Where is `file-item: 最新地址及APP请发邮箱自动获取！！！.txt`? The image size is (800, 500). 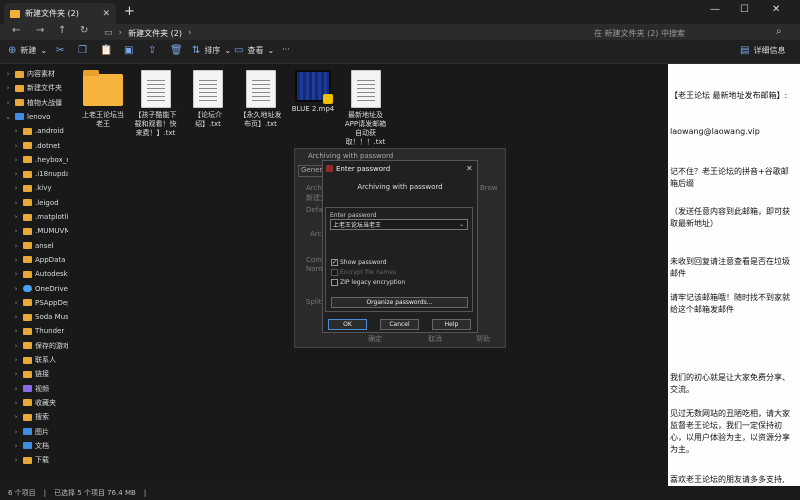 file-item: 最新地址及APP请发邮箱自动获取！！！.txt is located at coordinates (366, 108).